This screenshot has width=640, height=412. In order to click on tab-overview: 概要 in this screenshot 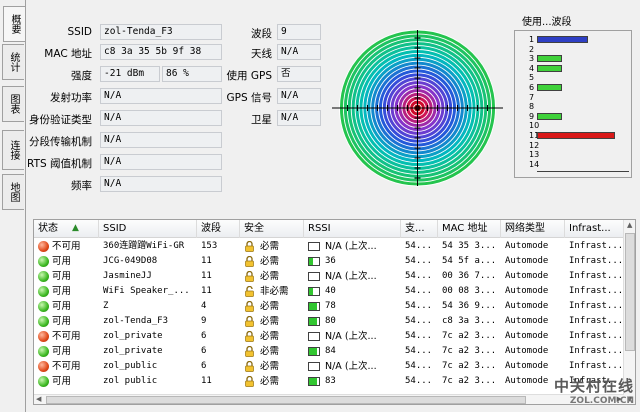, I will do `click(14, 24)`.